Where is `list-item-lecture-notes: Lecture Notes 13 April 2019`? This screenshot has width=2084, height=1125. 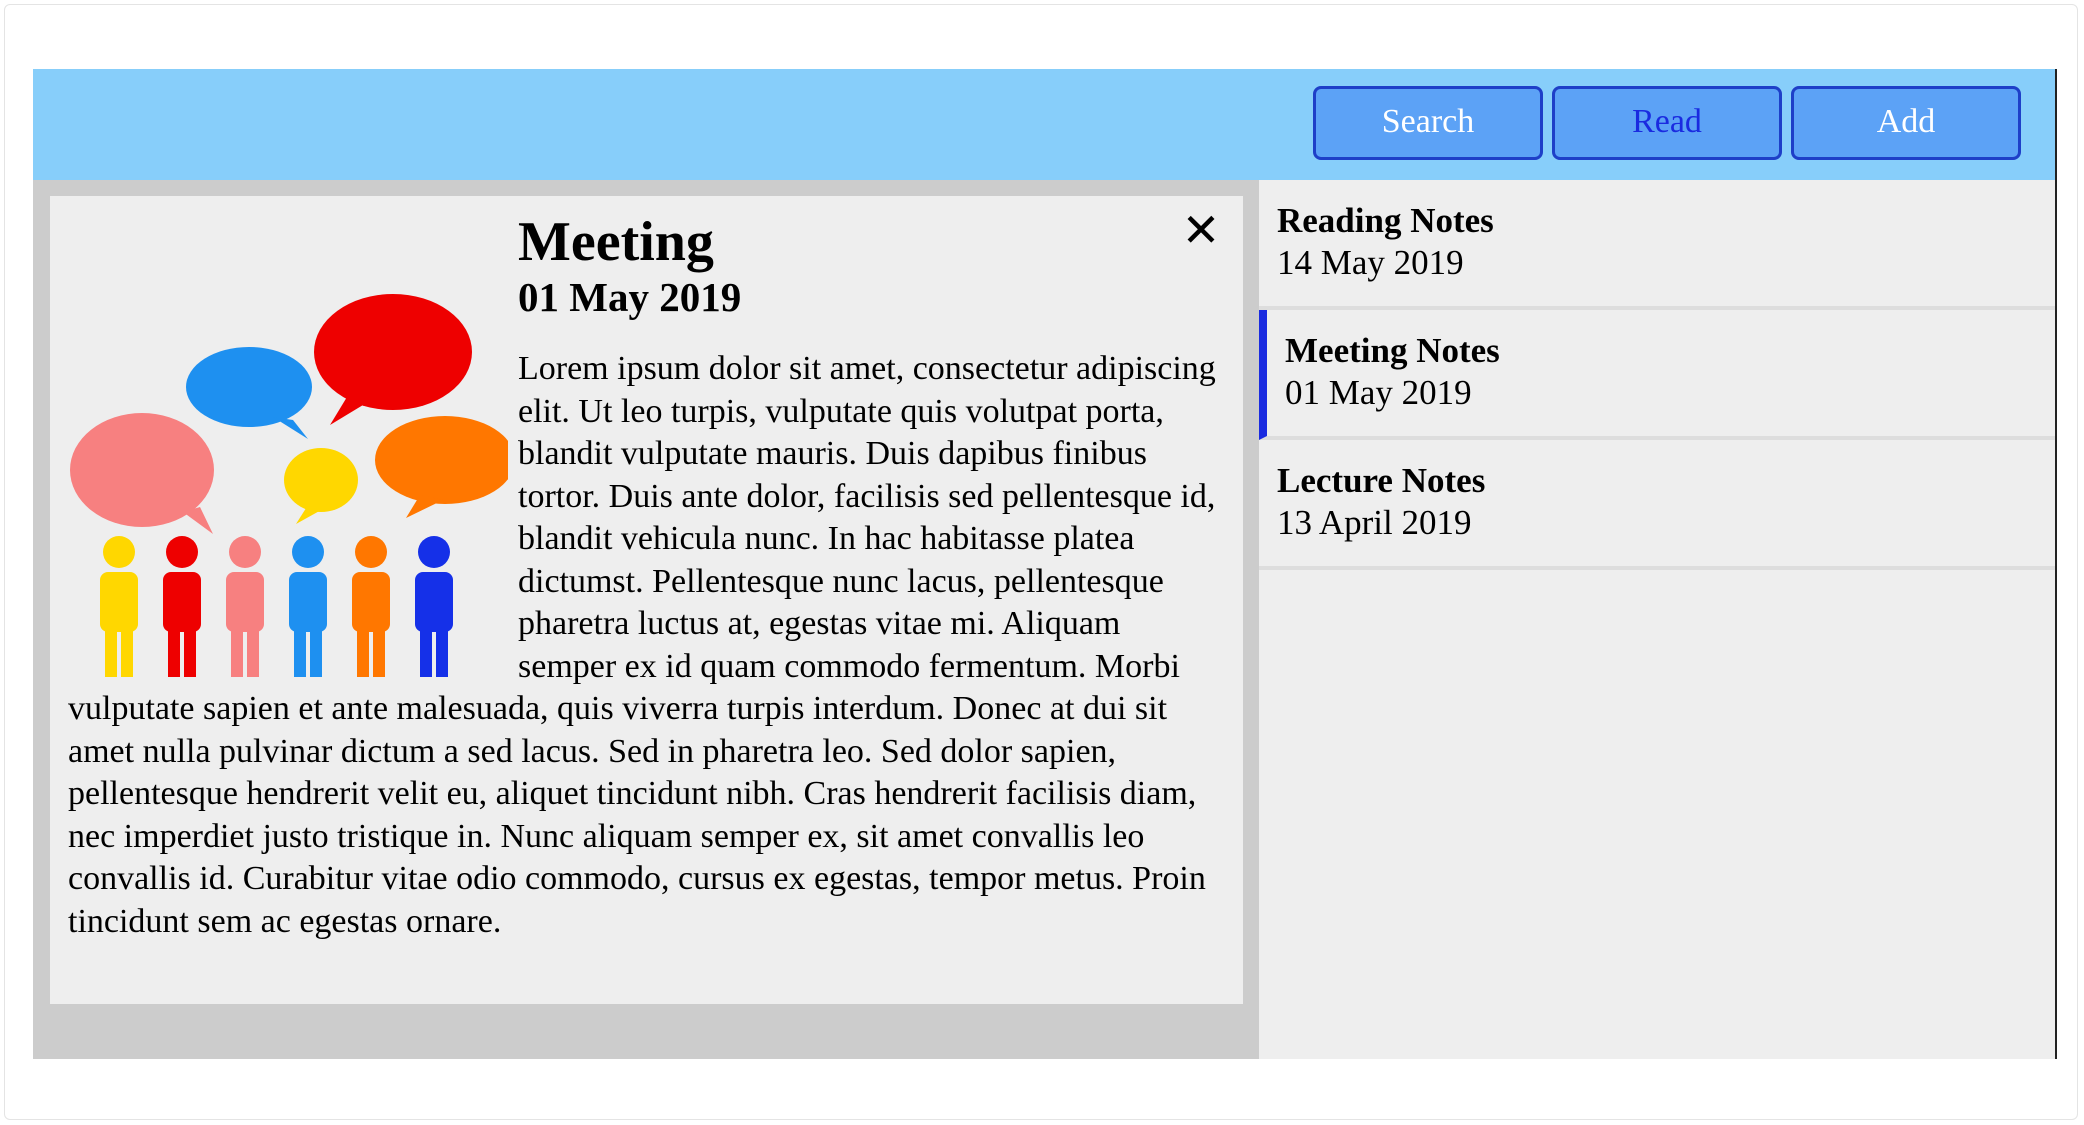 list-item-lecture-notes: Lecture Notes 13 April 2019 is located at coordinates (1657, 505).